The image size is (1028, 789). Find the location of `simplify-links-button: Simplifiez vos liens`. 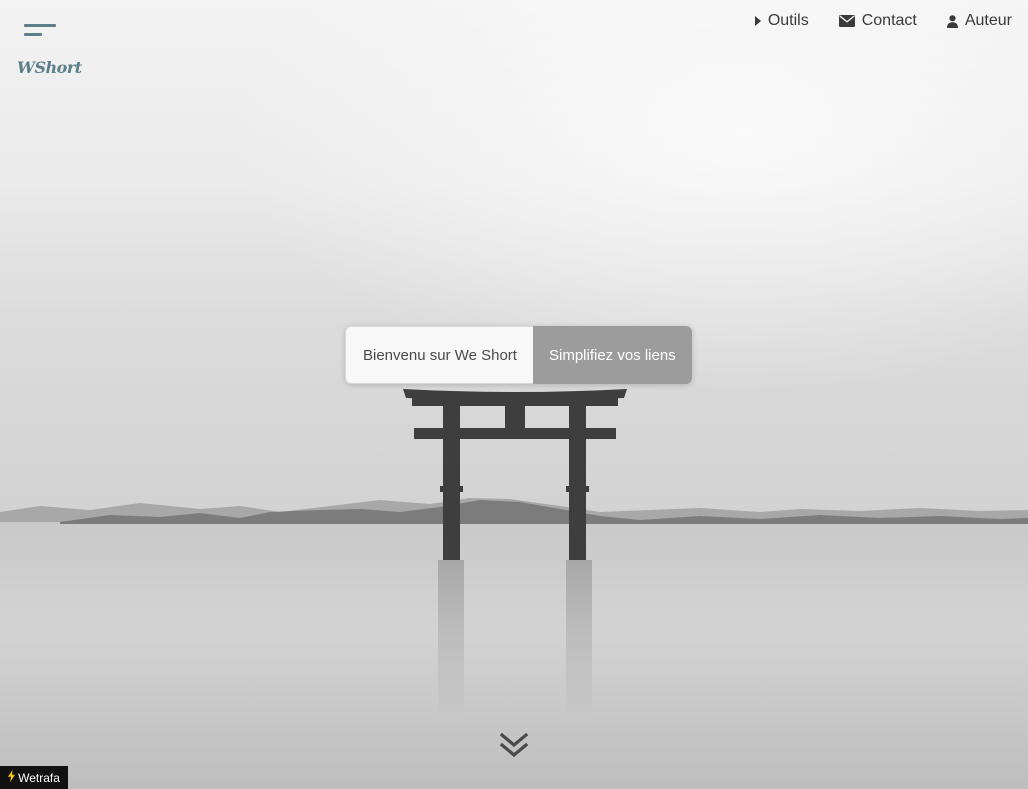

simplify-links-button: Simplifiez vos liens is located at coordinates (612, 355).